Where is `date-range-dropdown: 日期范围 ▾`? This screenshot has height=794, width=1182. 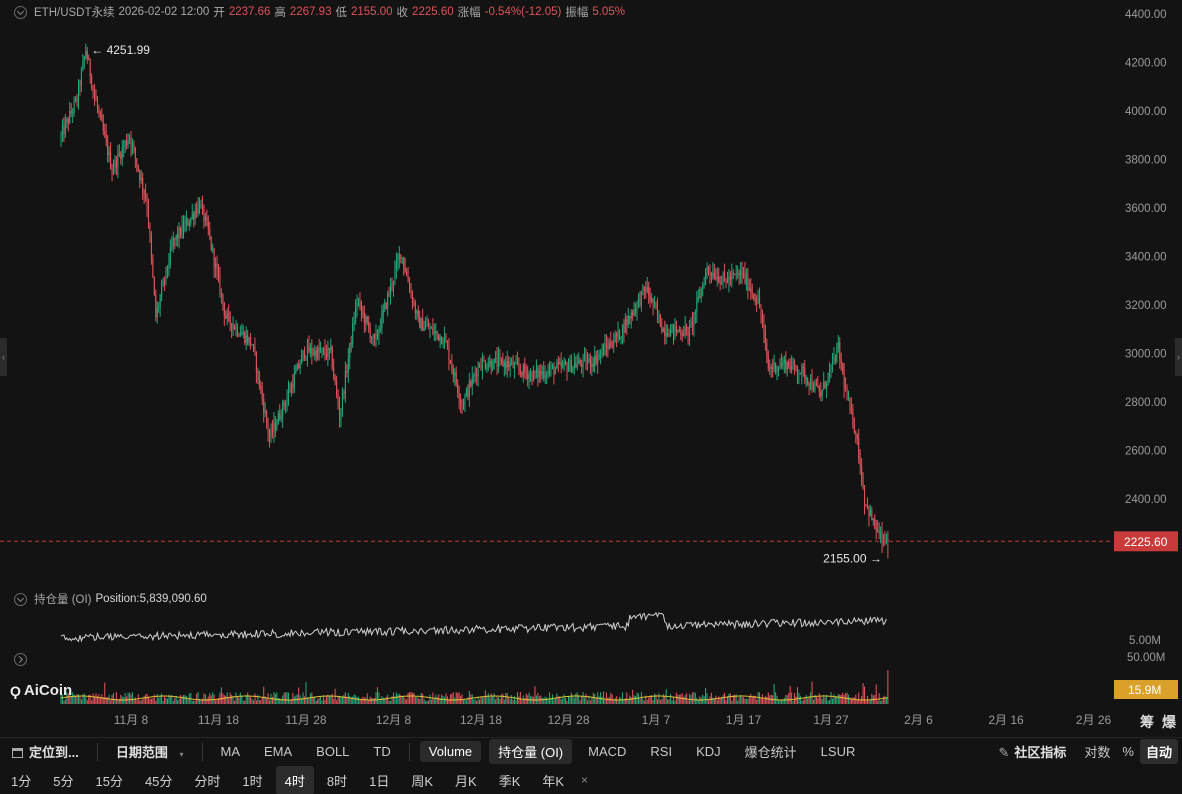 date-range-dropdown: 日期范围 ▾ is located at coordinates (150, 751).